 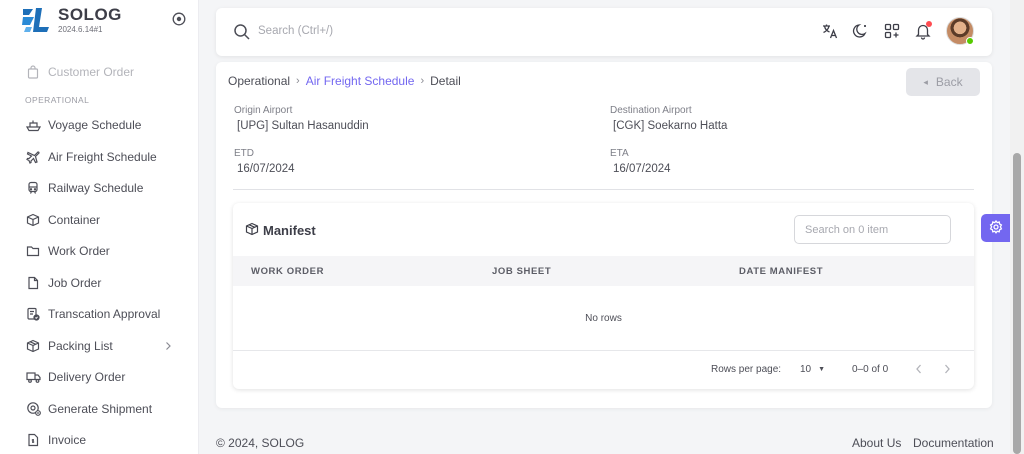 What do you see at coordinates (781, 271) in the screenshot?
I see `column-header-date-manifest: DATE MANIFEST` at bounding box center [781, 271].